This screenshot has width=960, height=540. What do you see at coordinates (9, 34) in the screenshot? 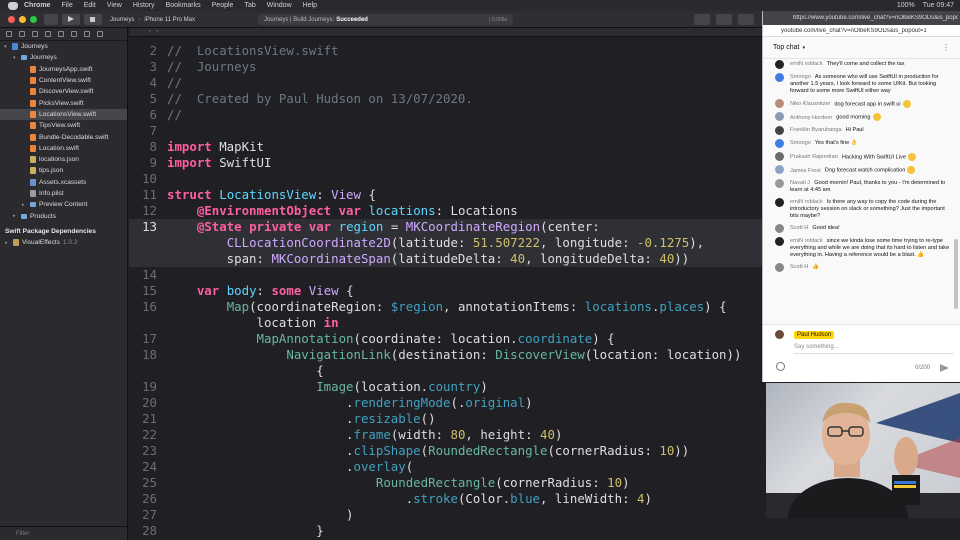
I see `folder-icon` at bounding box center [9, 34].